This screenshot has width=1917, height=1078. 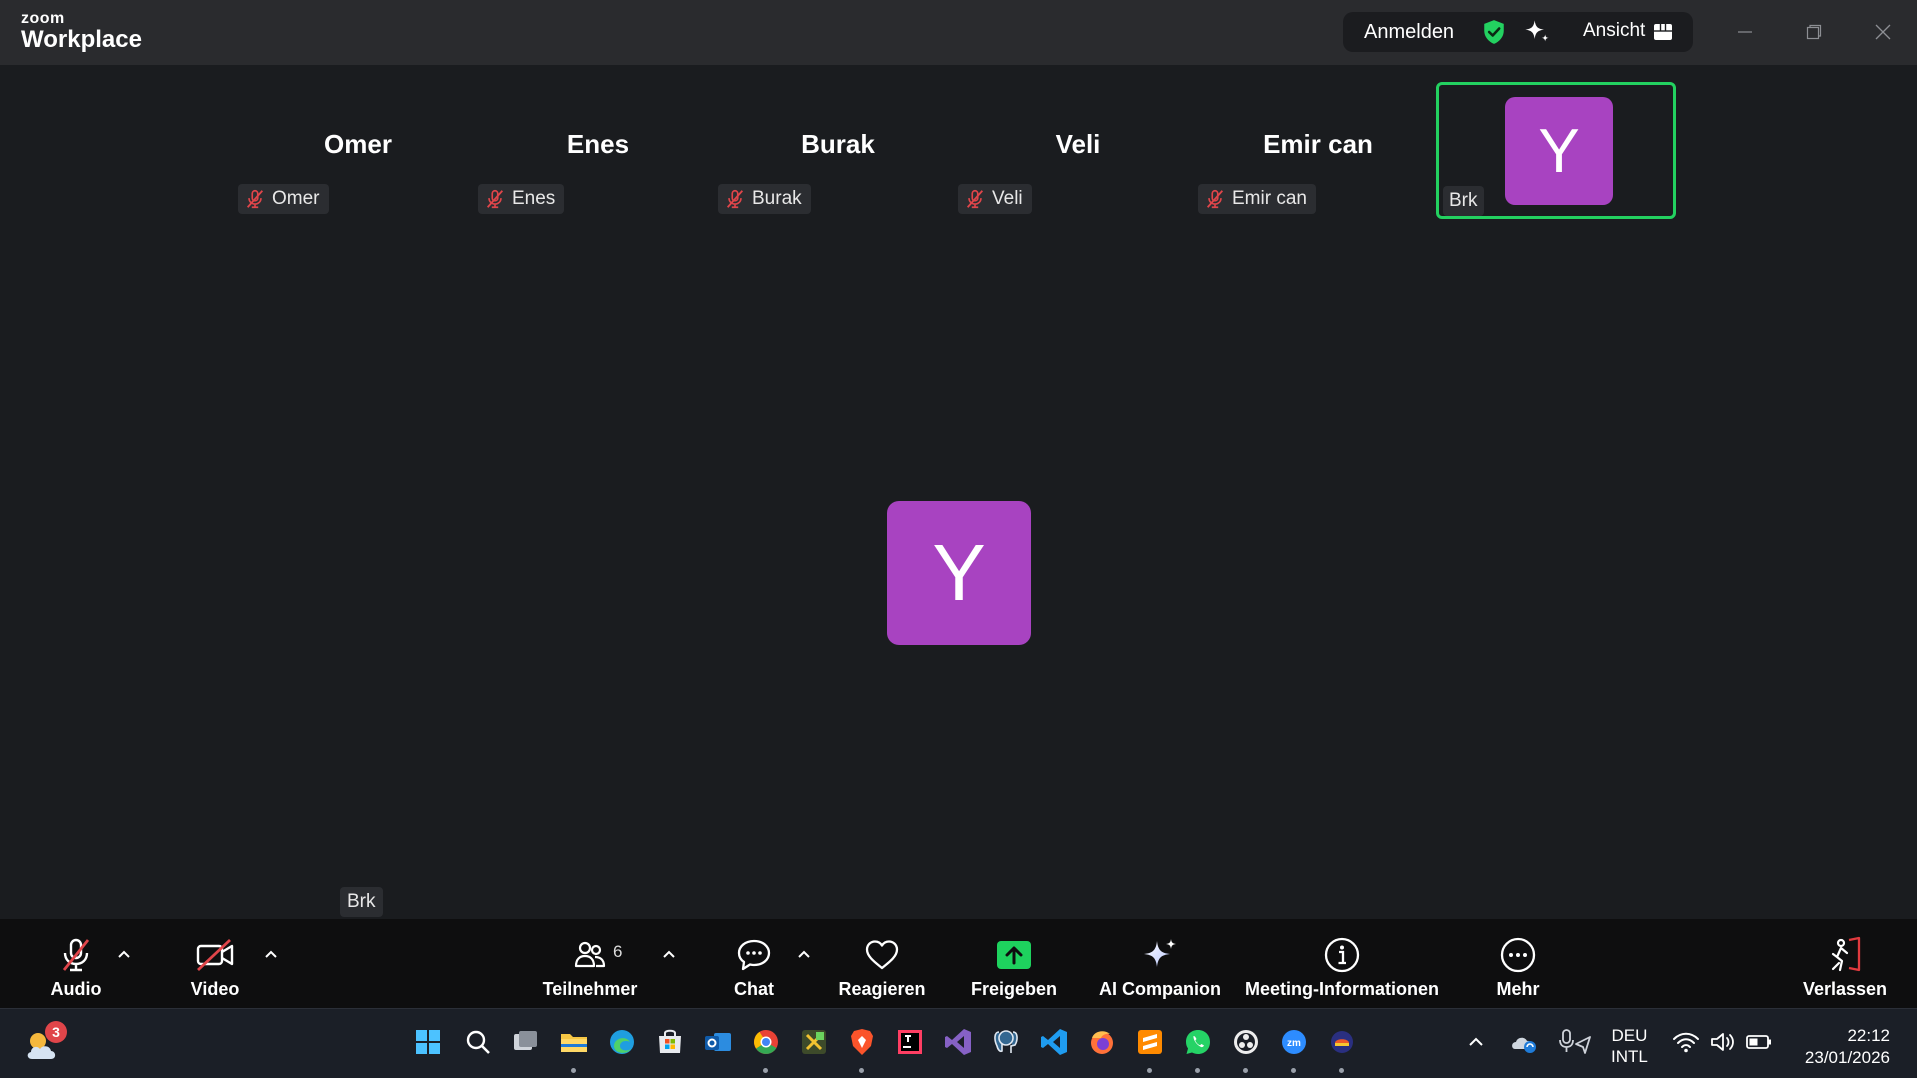 I want to click on app-shortcut-icon, so click(x=1342, y=1042).